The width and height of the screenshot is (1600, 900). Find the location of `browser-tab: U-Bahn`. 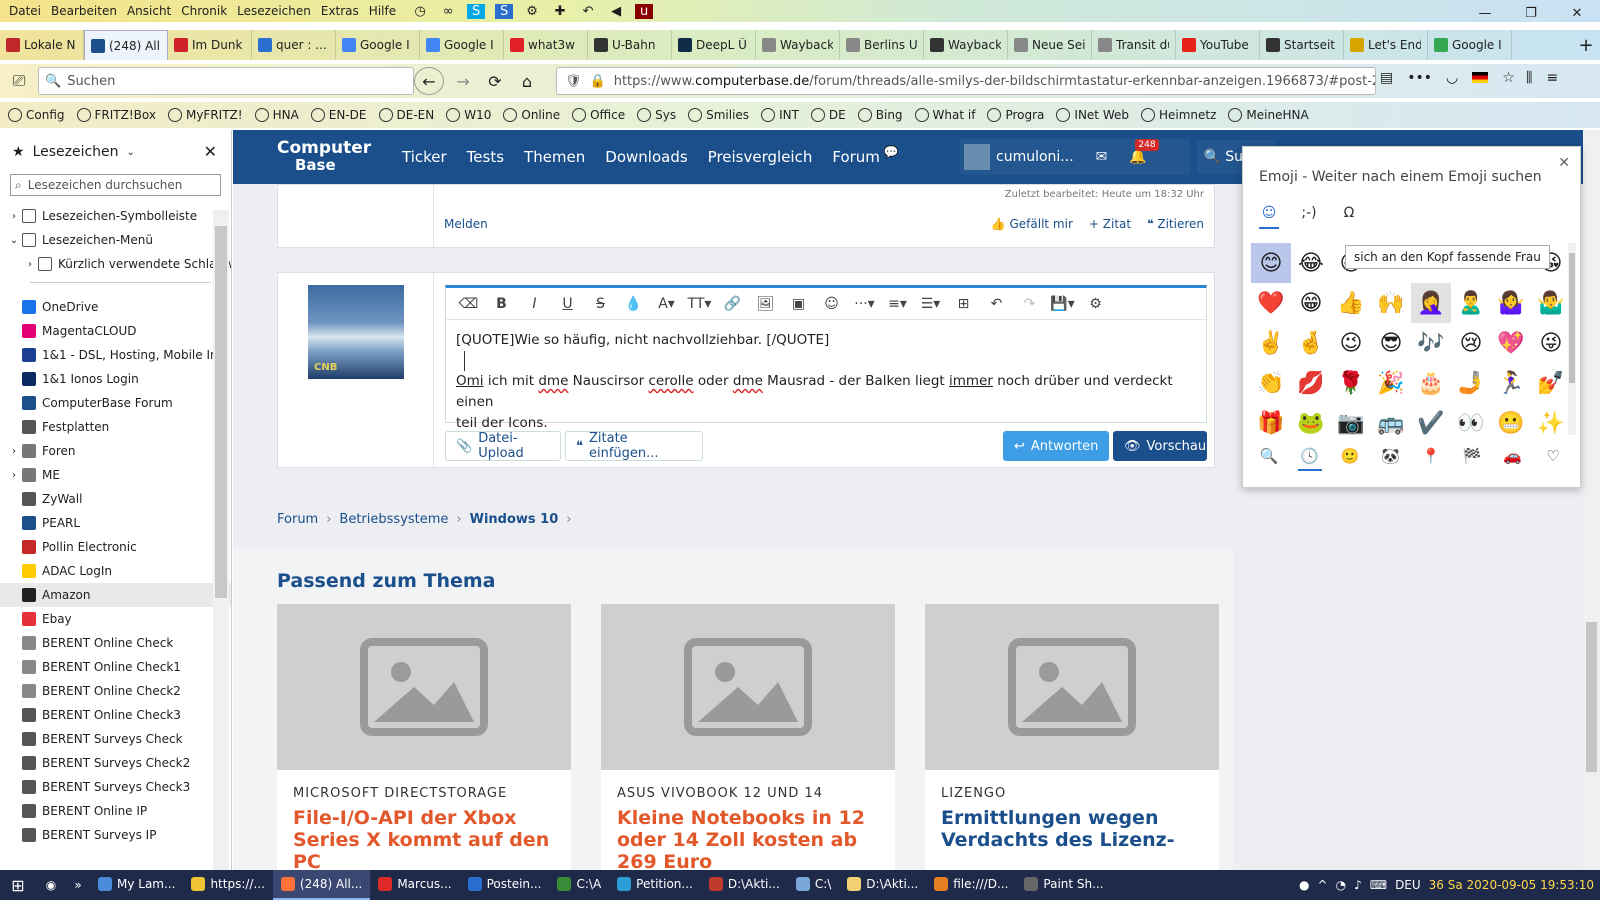

browser-tab: U-Bahn is located at coordinates (630, 45).